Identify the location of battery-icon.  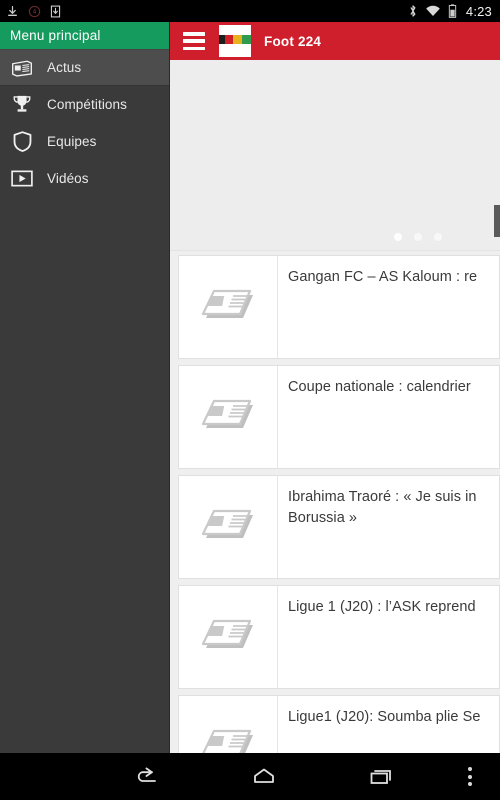
(452, 11).